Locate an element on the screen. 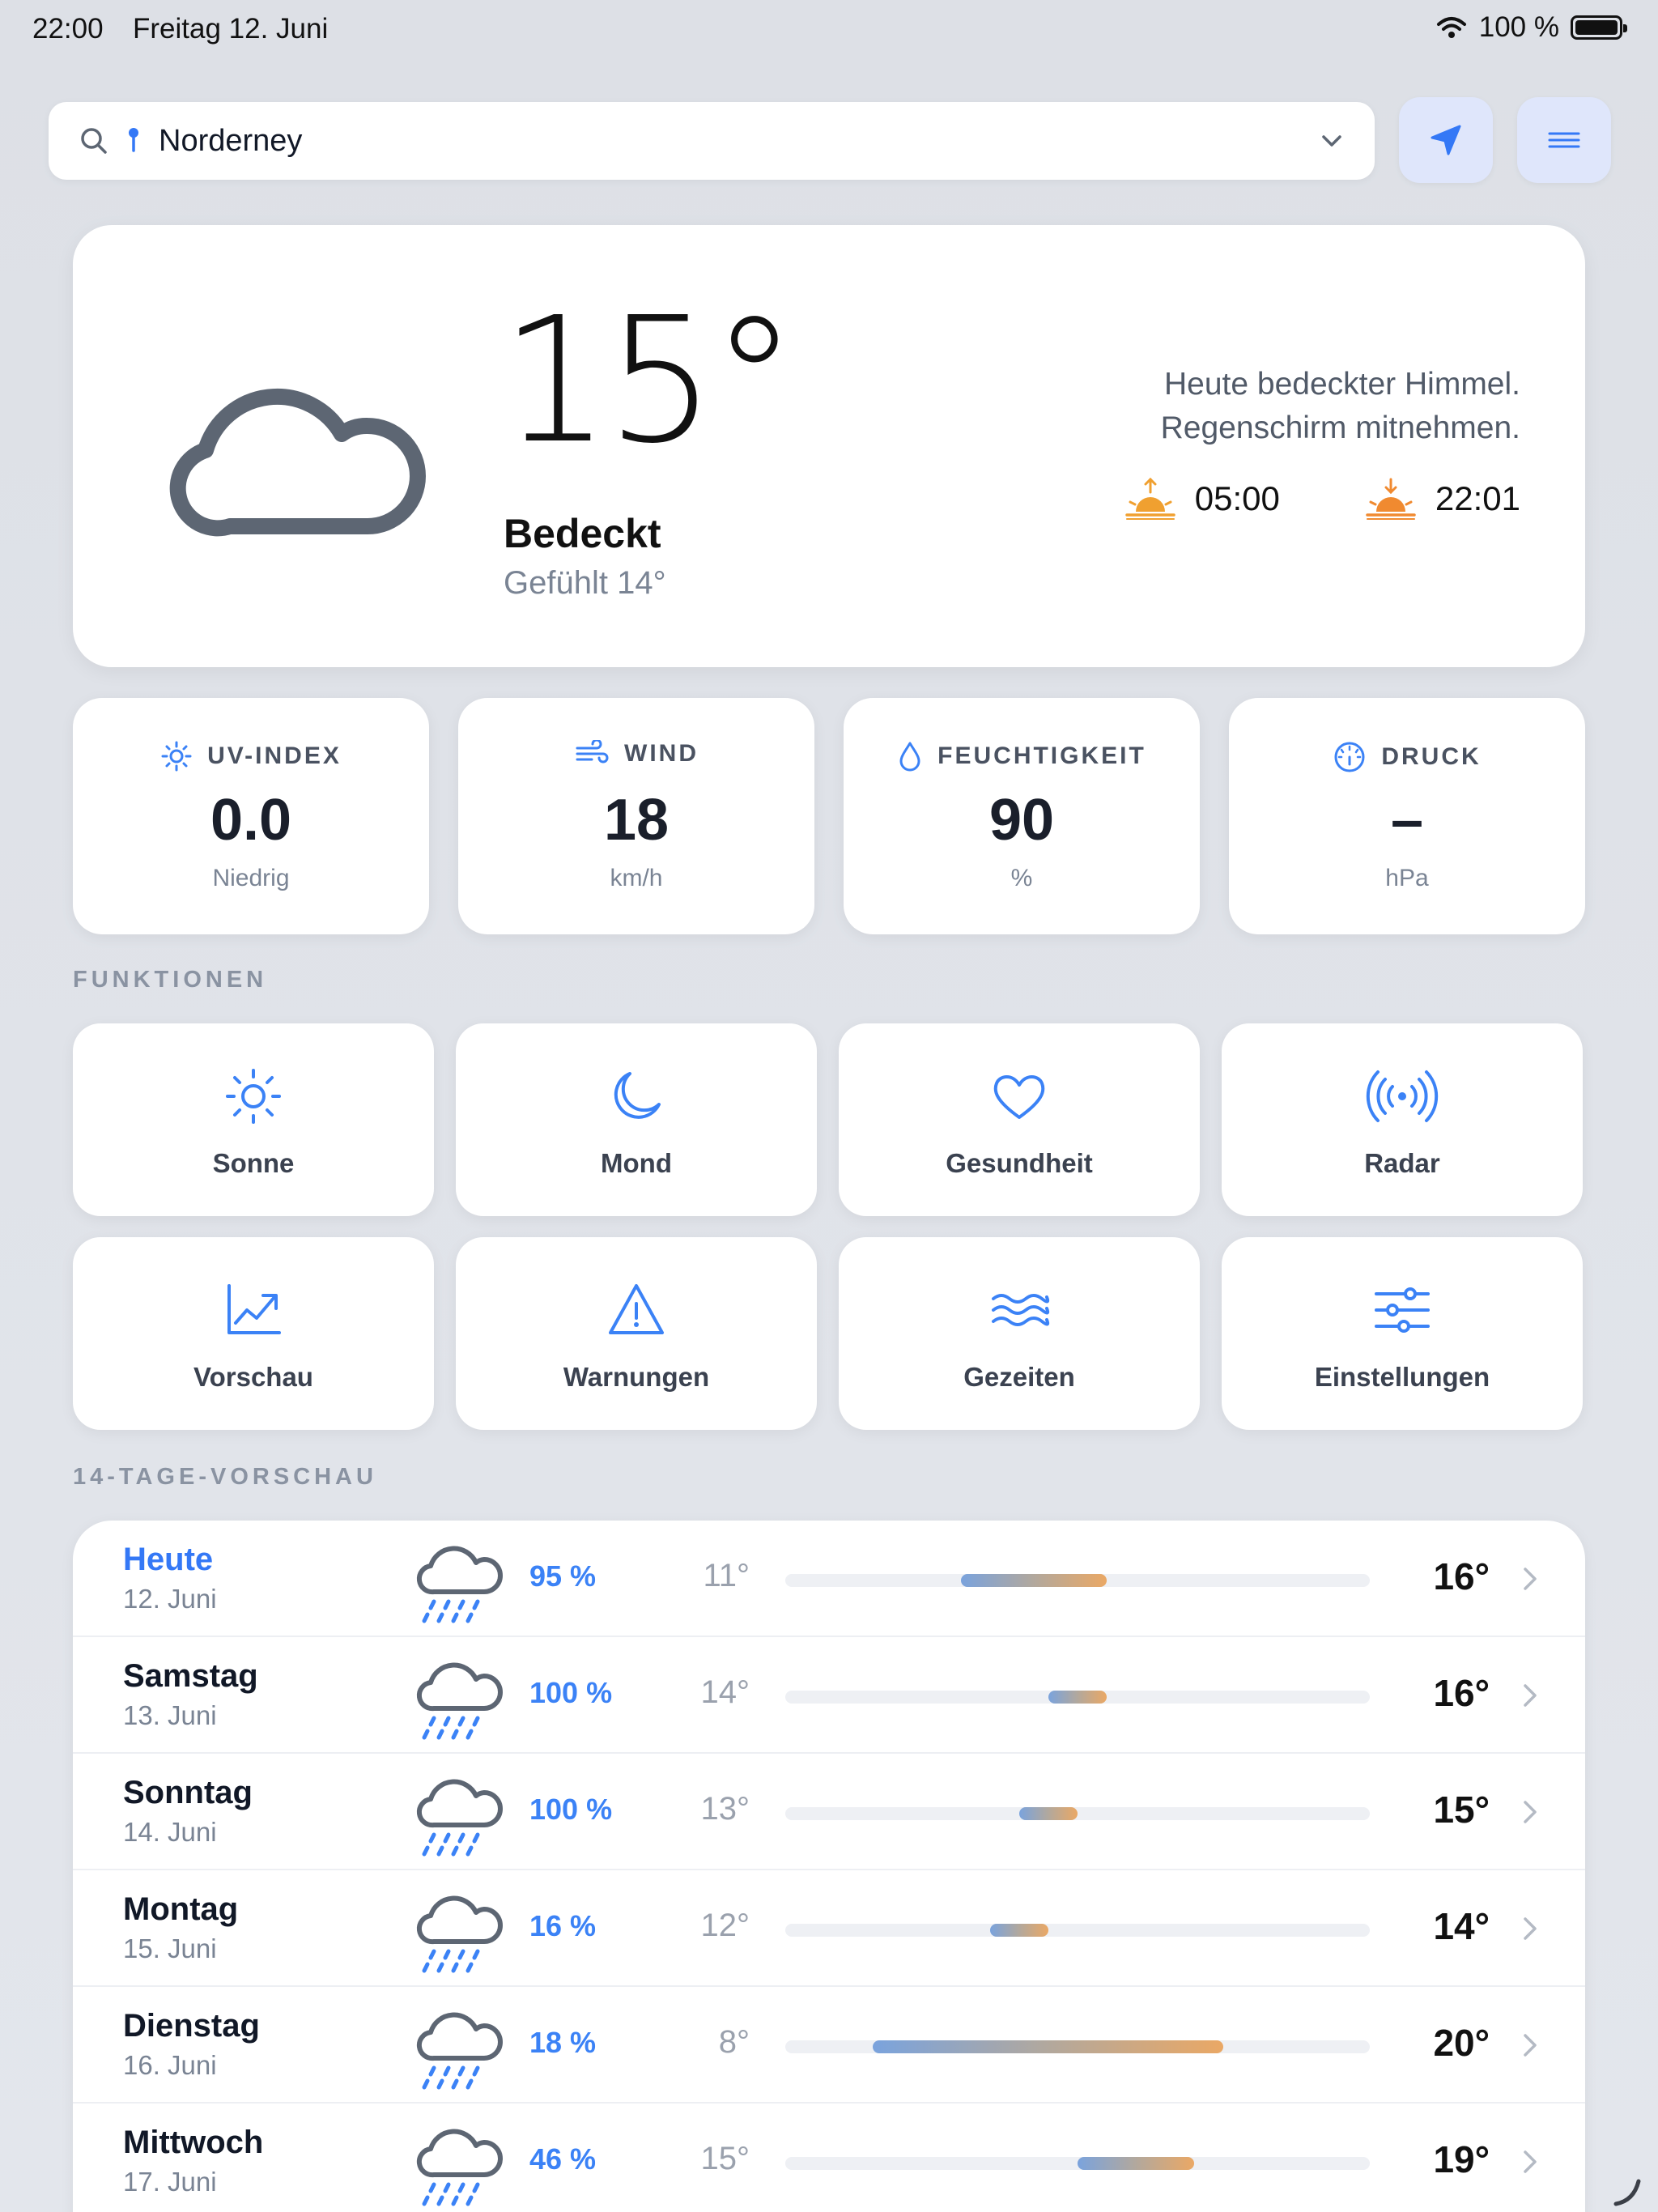  sunrise-time: 05:00 is located at coordinates (1237, 498).